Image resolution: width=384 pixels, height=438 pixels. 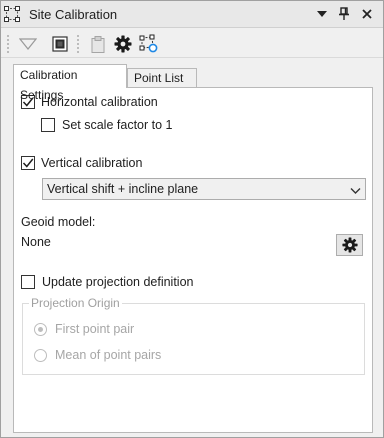 What do you see at coordinates (367, 14) in the screenshot?
I see `close-icon` at bounding box center [367, 14].